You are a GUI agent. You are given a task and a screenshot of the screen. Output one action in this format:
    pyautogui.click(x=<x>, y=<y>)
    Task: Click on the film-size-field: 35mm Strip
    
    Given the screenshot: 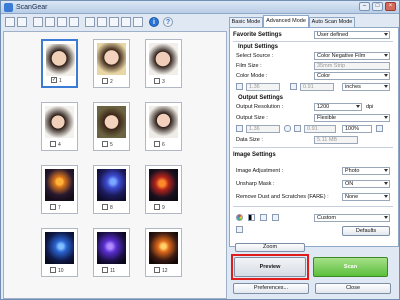 What is the action you would take?
    pyautogui.click(x=352, y=66)
    